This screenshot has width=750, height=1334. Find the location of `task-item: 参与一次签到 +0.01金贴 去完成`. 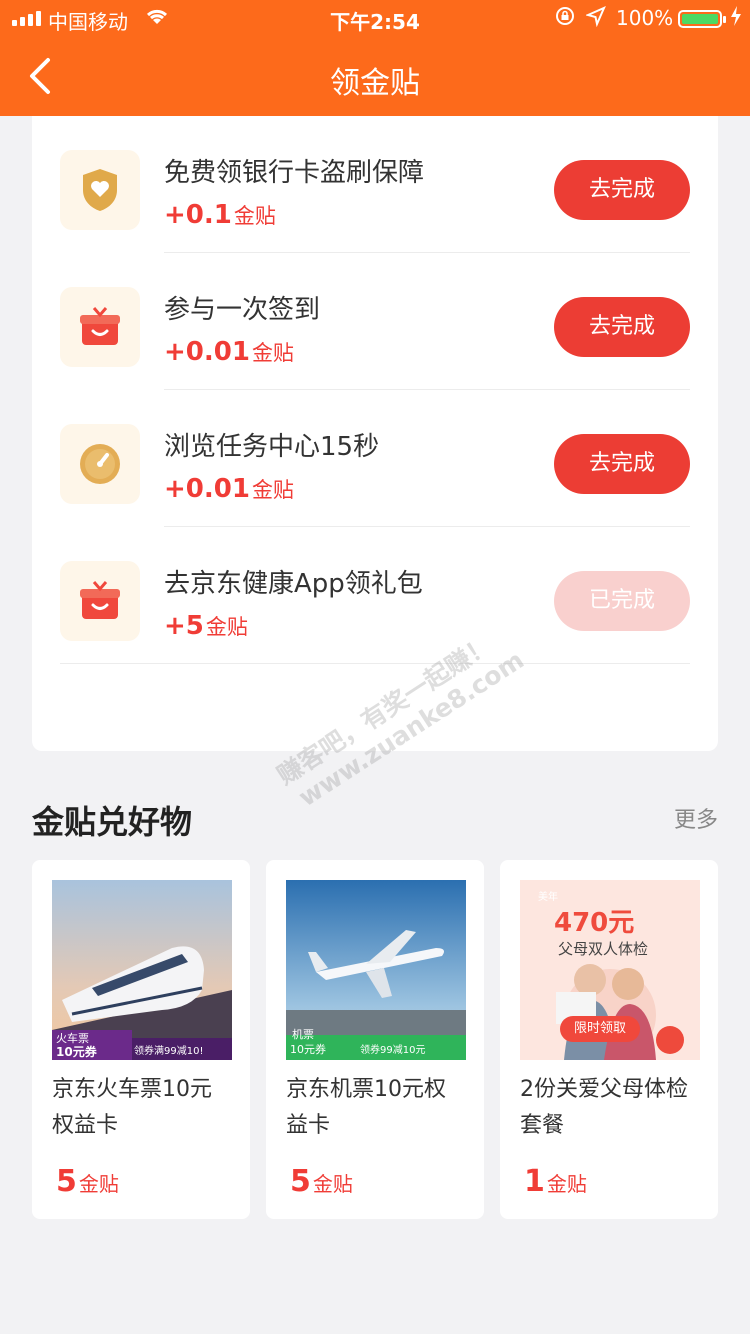

task-item: 参与一次签到 +0.01金贴 去完成 is located at coordinates (375, 321).